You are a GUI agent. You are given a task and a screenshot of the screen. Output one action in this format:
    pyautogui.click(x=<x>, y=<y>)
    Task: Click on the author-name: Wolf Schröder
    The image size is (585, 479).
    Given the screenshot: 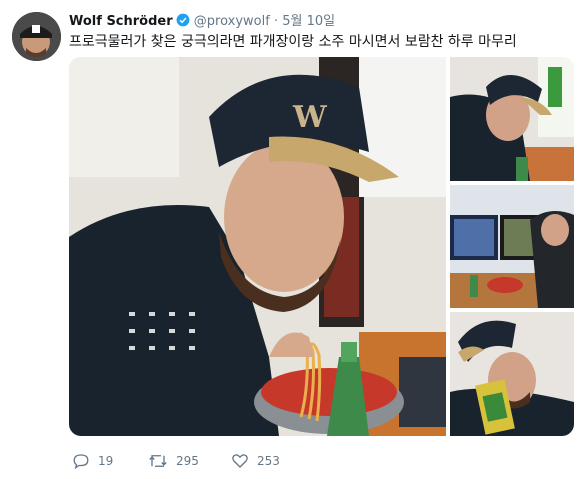 What is the action you would take?
    pyautogui.click(x=121, y=21)
    